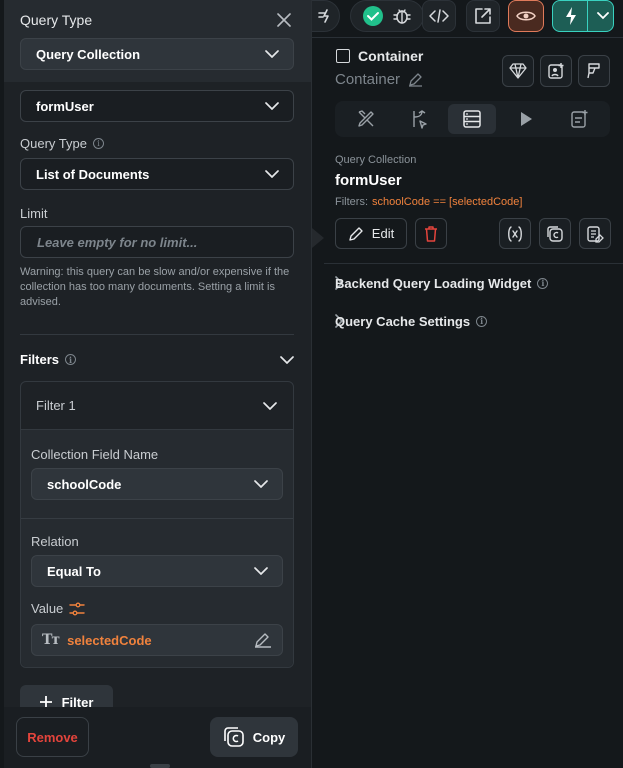 This screenshot has height=768, width=623. I want to click on flash-command-button, so click(325, 16).